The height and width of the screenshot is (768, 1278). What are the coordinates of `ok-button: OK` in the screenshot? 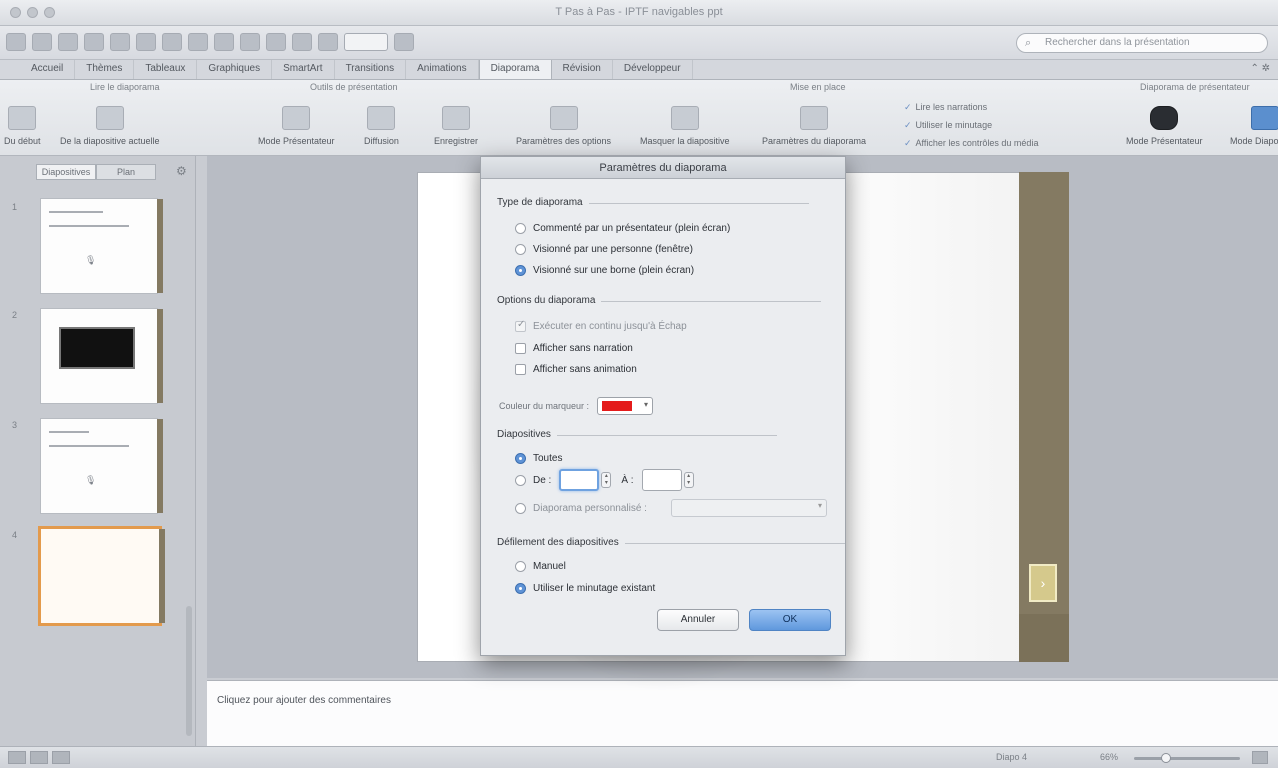 It's located at (790, 620).